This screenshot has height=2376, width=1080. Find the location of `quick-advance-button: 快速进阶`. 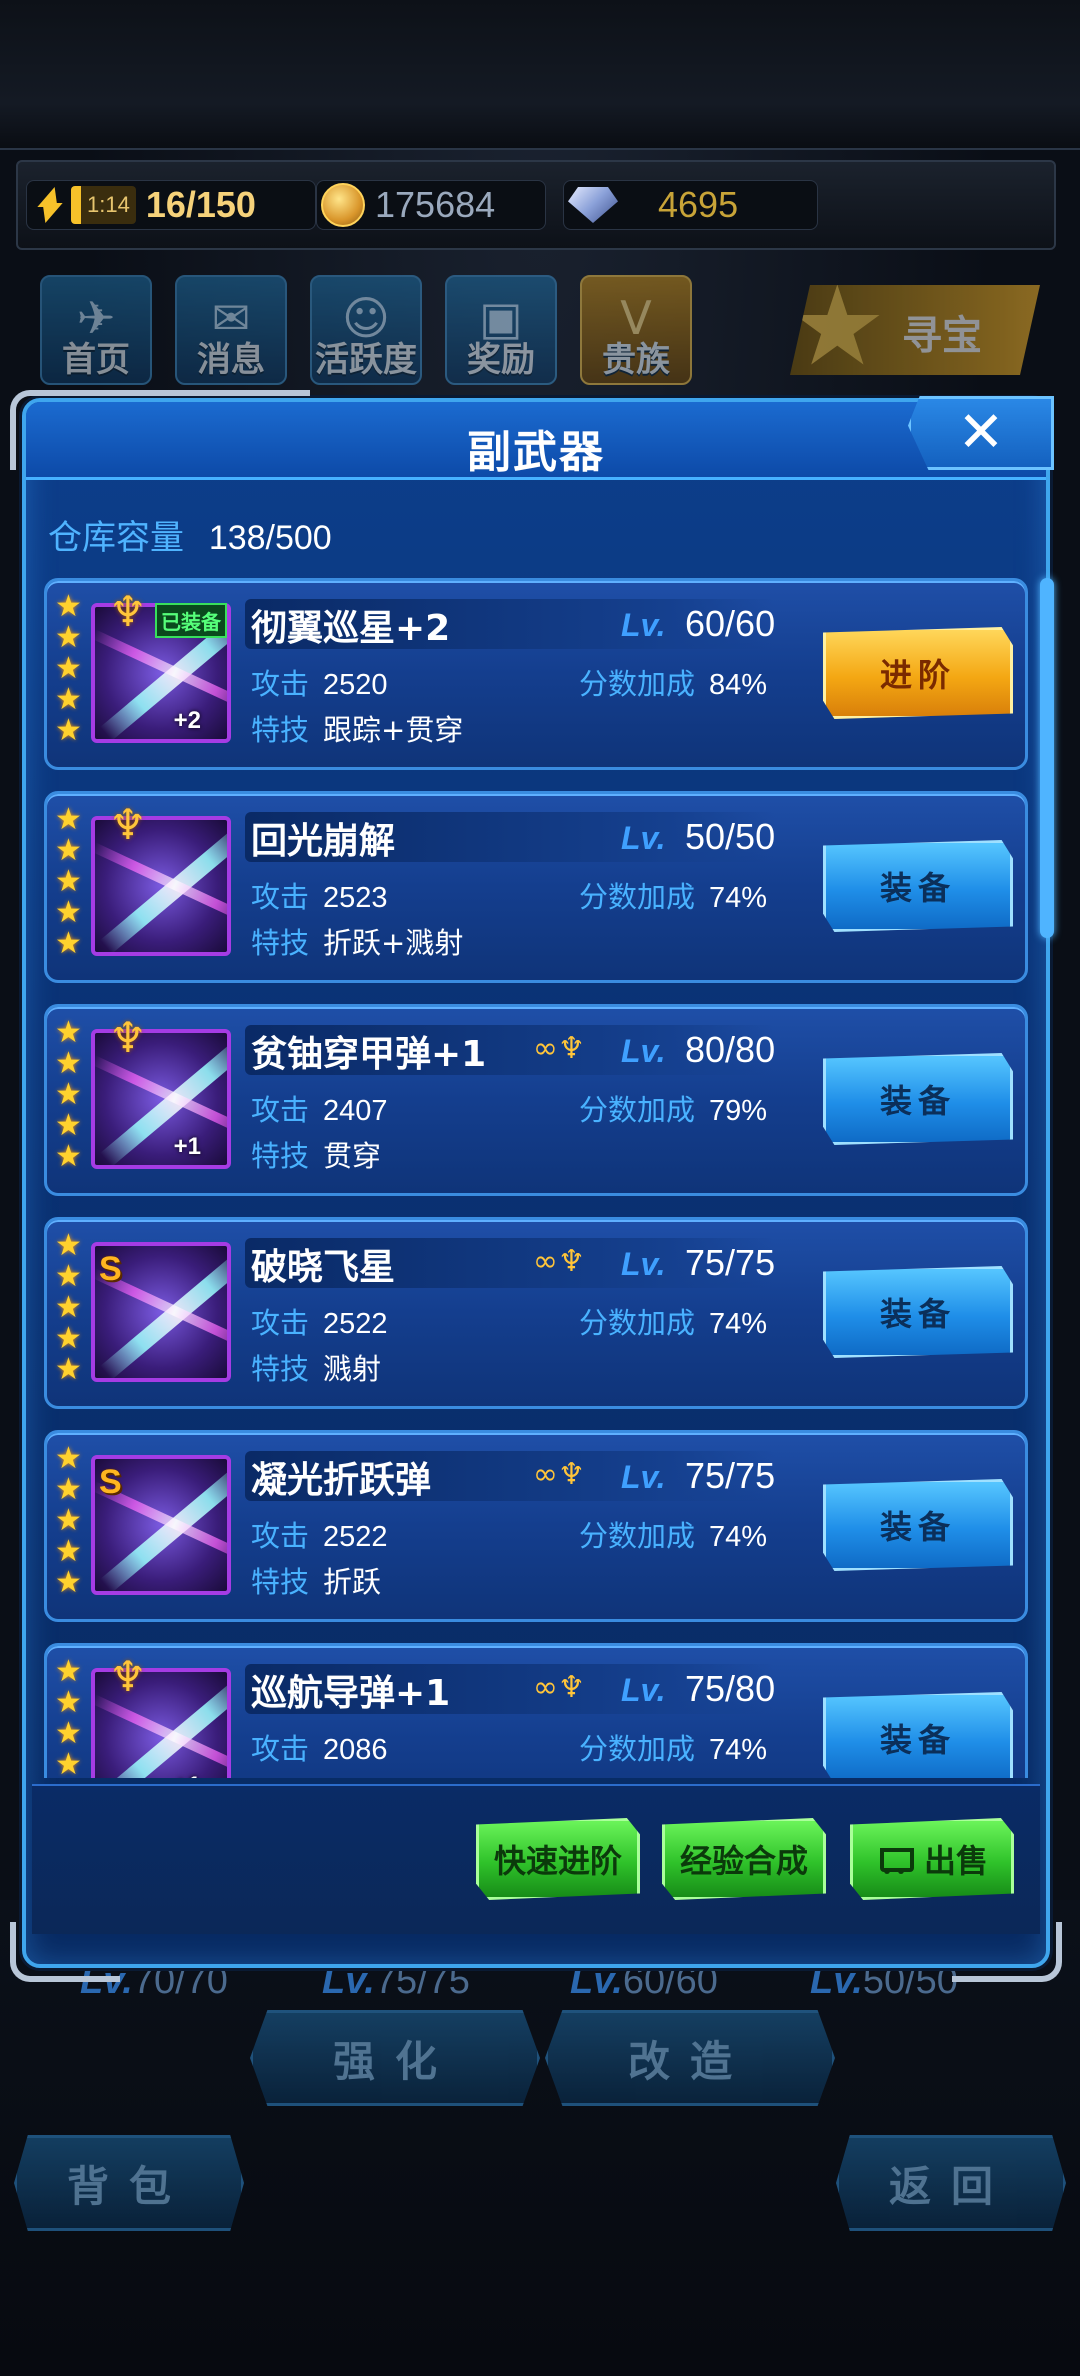

quick-advance-button: 快速进阶 is located at coordinates (558, 1859).